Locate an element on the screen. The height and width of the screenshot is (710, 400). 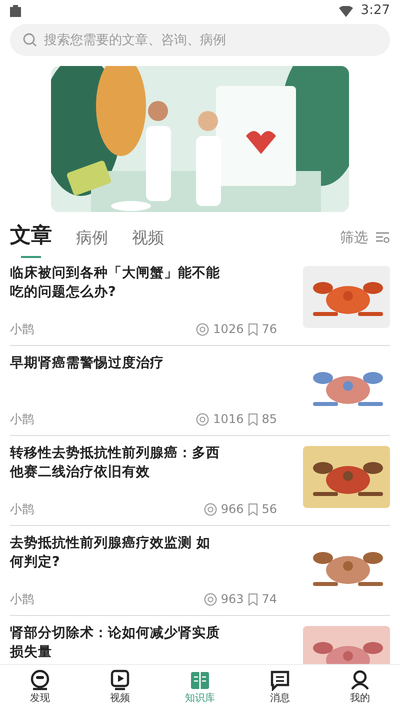
status-icon is located at coordinates (15, 11).